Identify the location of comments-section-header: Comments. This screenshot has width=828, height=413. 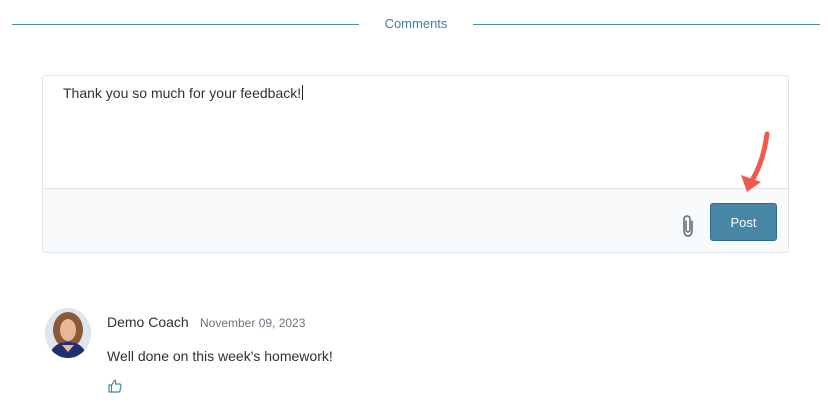
(416, 24).